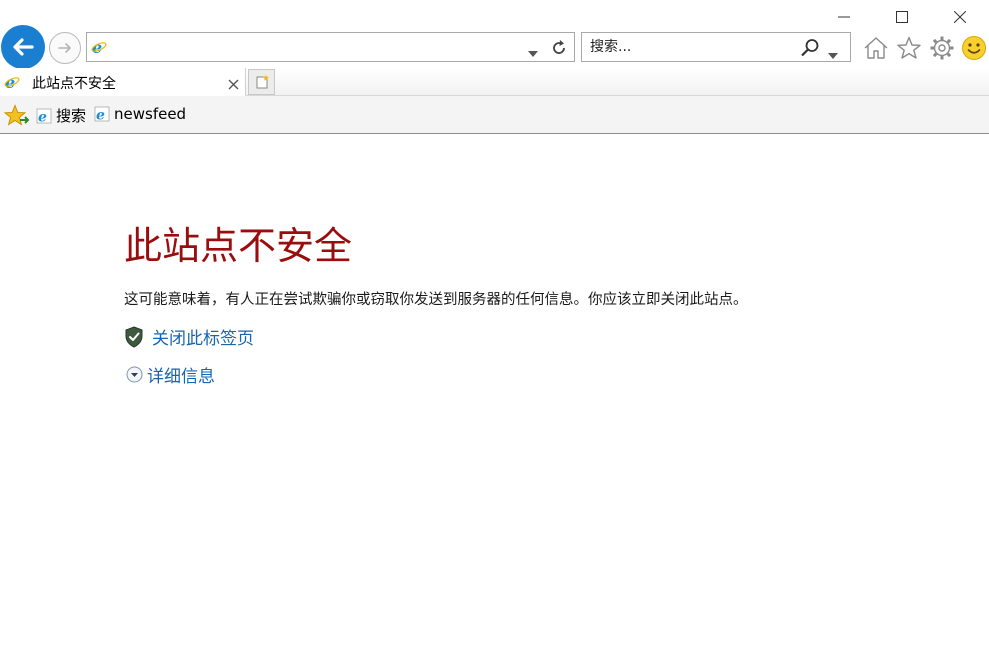  What do you see at coordinates (203, 336) in the screenshot?
I see `close-tab-link: 关闭此标签页` at bounding box center [203, 336].